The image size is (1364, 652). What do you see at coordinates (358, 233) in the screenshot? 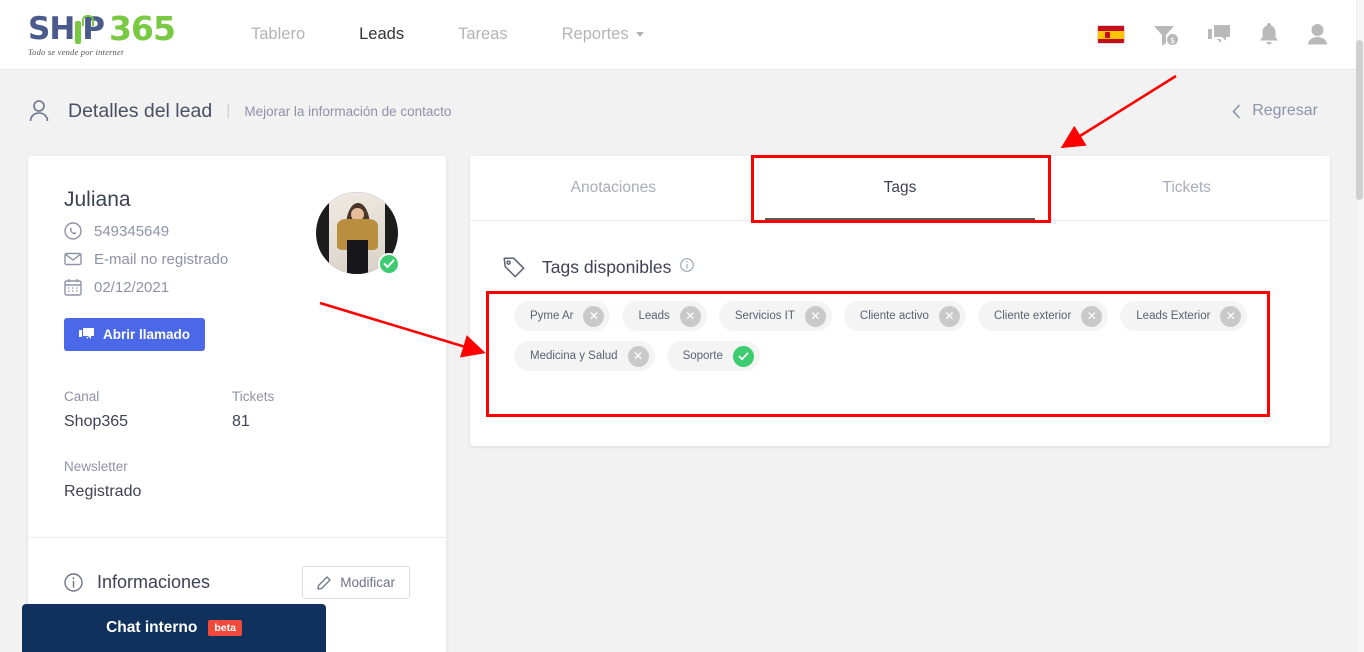
I see `avatar` at bounding box center [358, 233].